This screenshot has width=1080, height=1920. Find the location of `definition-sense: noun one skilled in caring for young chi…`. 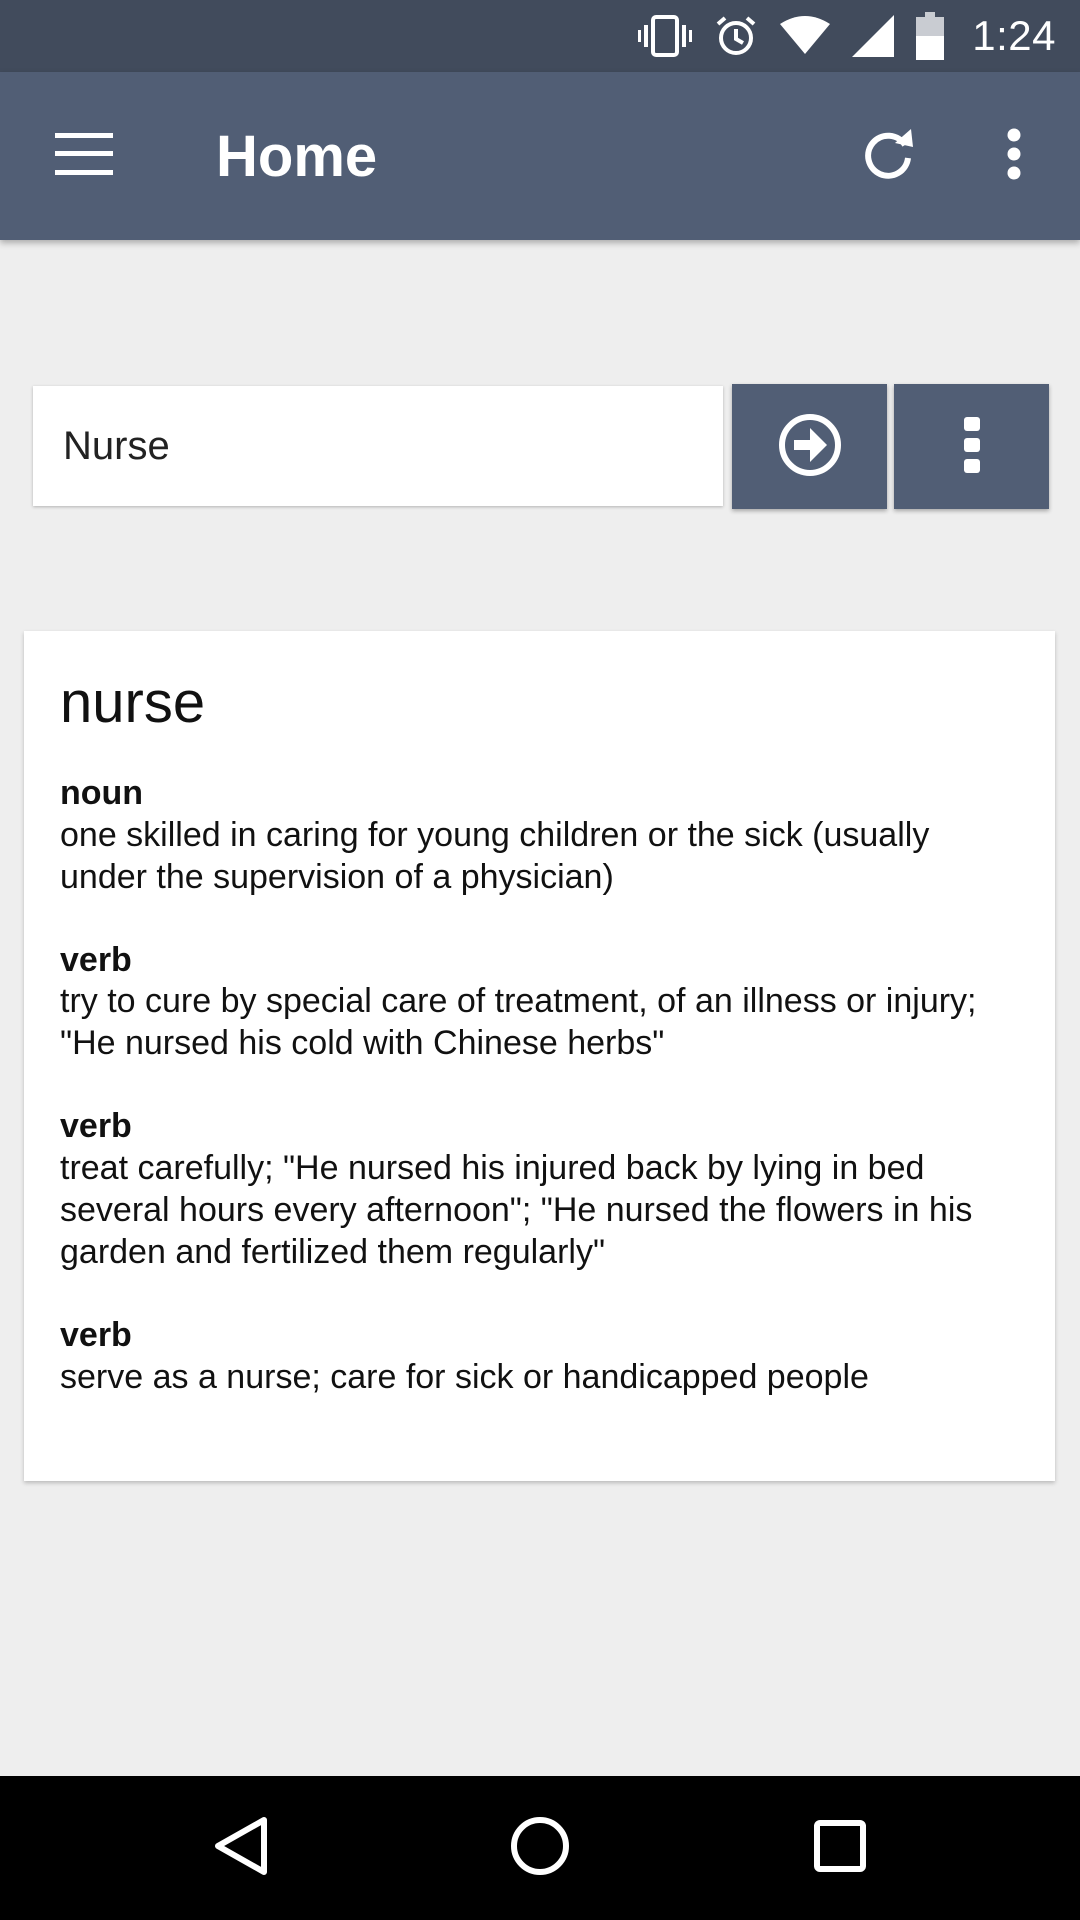

definition-sense: noun one skilled in caring for young chi… is located at coordinates (539, 835).